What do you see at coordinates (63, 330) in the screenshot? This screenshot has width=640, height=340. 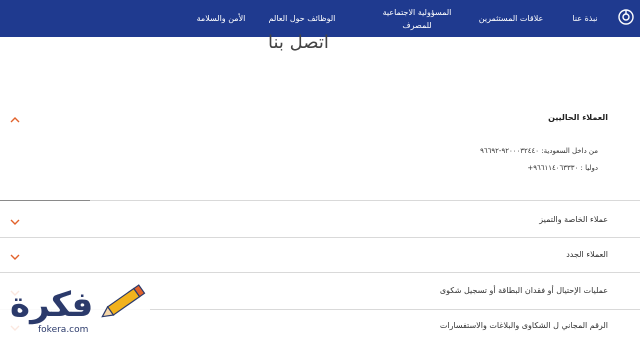 I see `watermark-url: fokera.com` at bounding box center [63, 330].